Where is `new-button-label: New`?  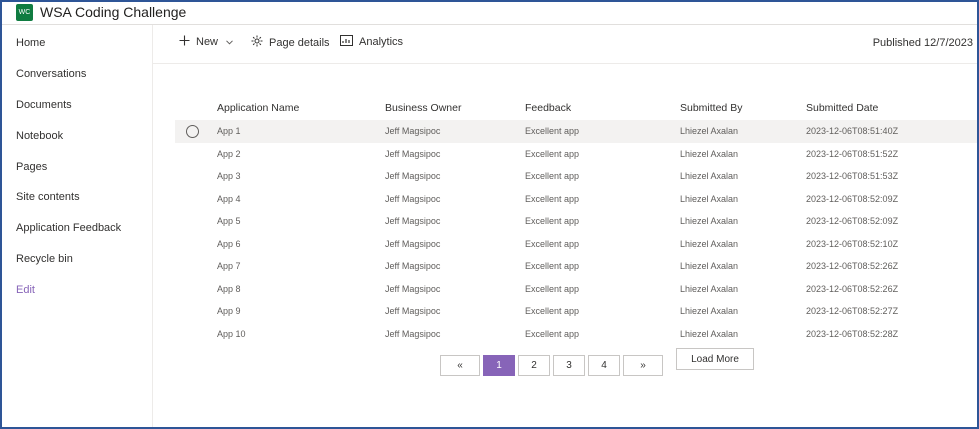 new-button-label: New is located at coordinates (207, 42).